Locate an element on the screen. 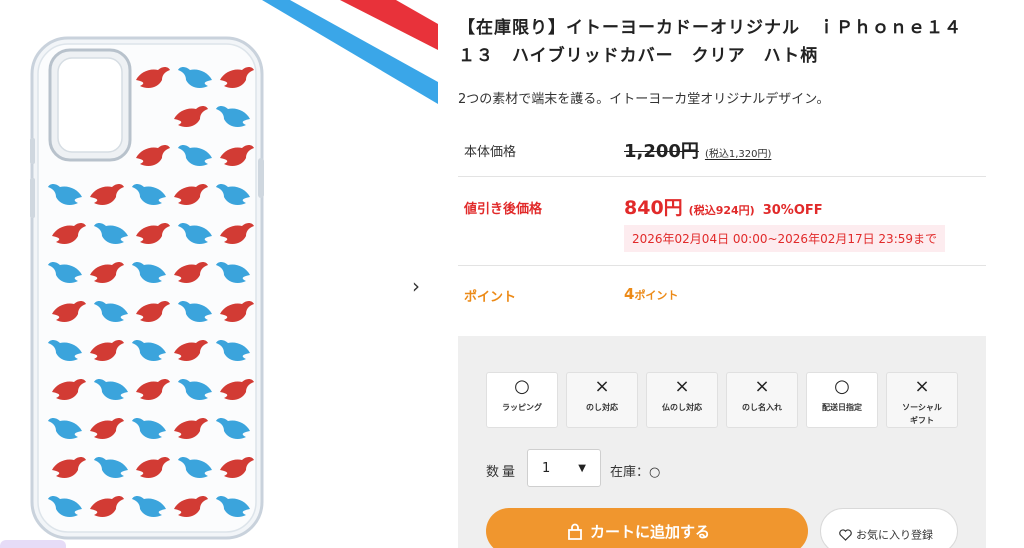 Image resolution: width=1024 pixels, height=548 pixels. corner-tab is located at coordinates (33, 544).